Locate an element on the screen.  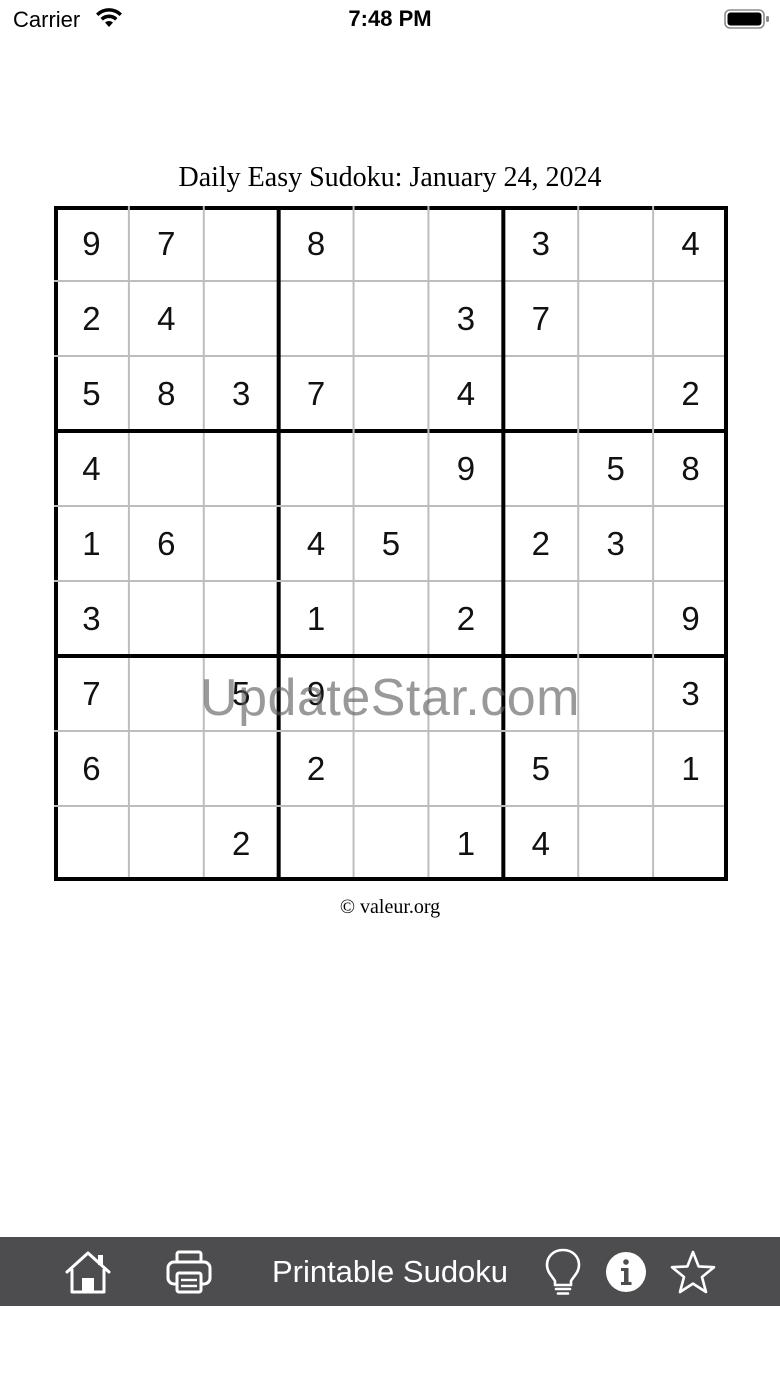
favorite-button is located at coordinates (693, 1271).